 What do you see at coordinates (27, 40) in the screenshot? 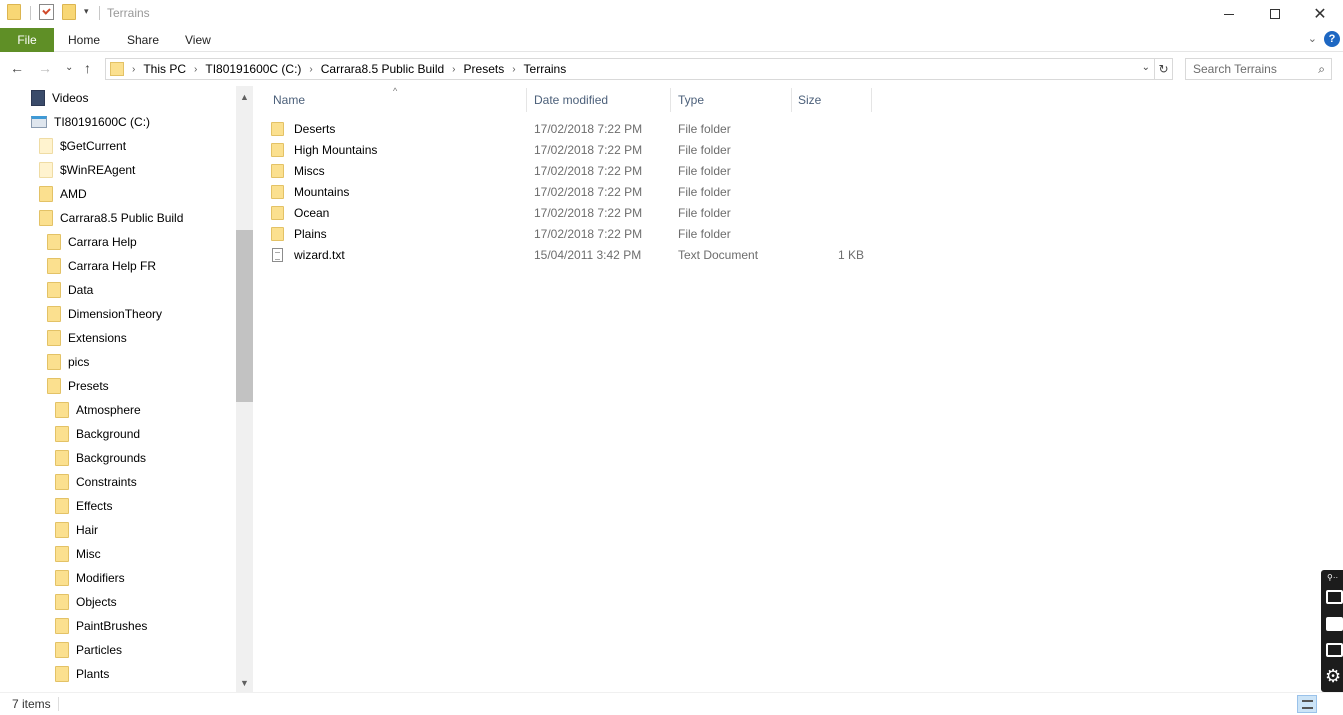
I see `tab-file: File` at bounding box center [27, 40].